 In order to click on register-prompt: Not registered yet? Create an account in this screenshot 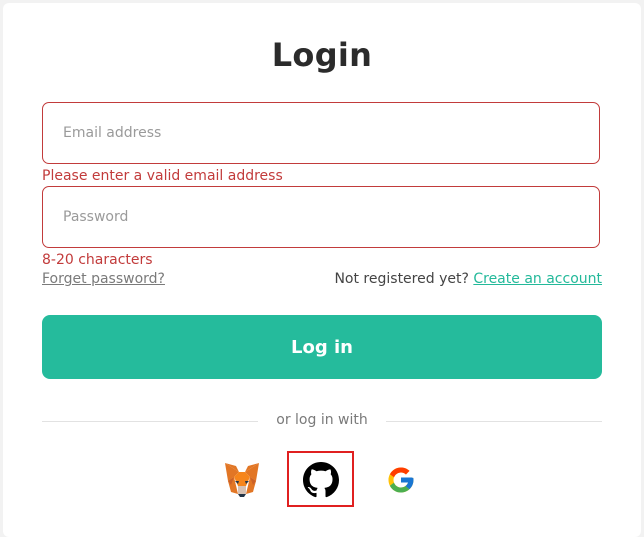, I will do `click(468, 279)`.